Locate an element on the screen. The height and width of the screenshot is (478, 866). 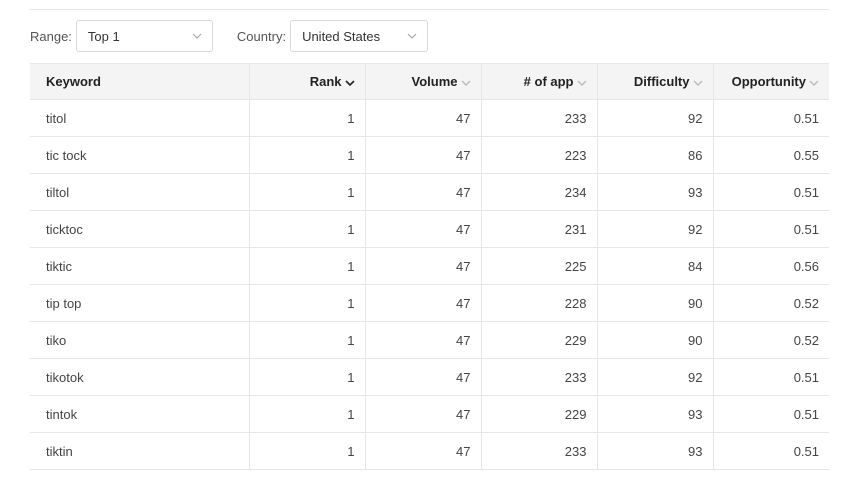
range-select: Top 1 is located at coordinates (144, 36).